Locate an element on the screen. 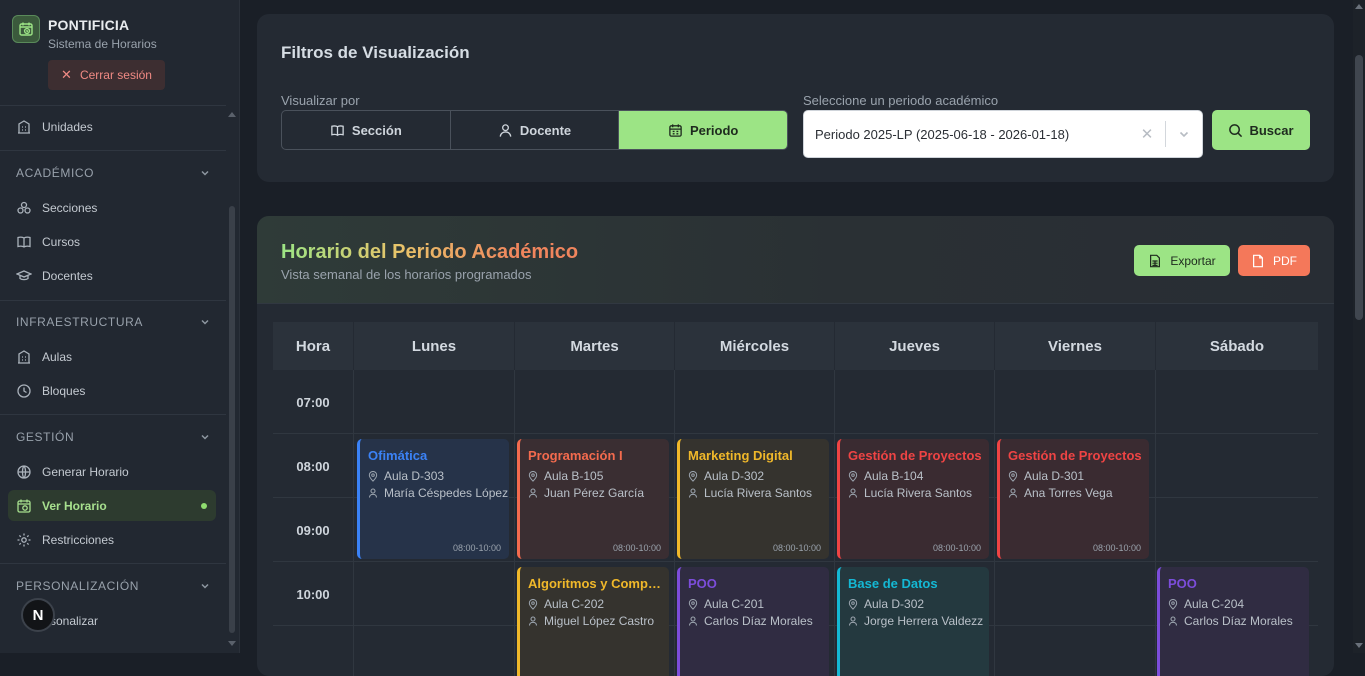 The height and width of the screenshot is (676, 1365). view-option-docente: Docente is located at coordinates (535, 130).